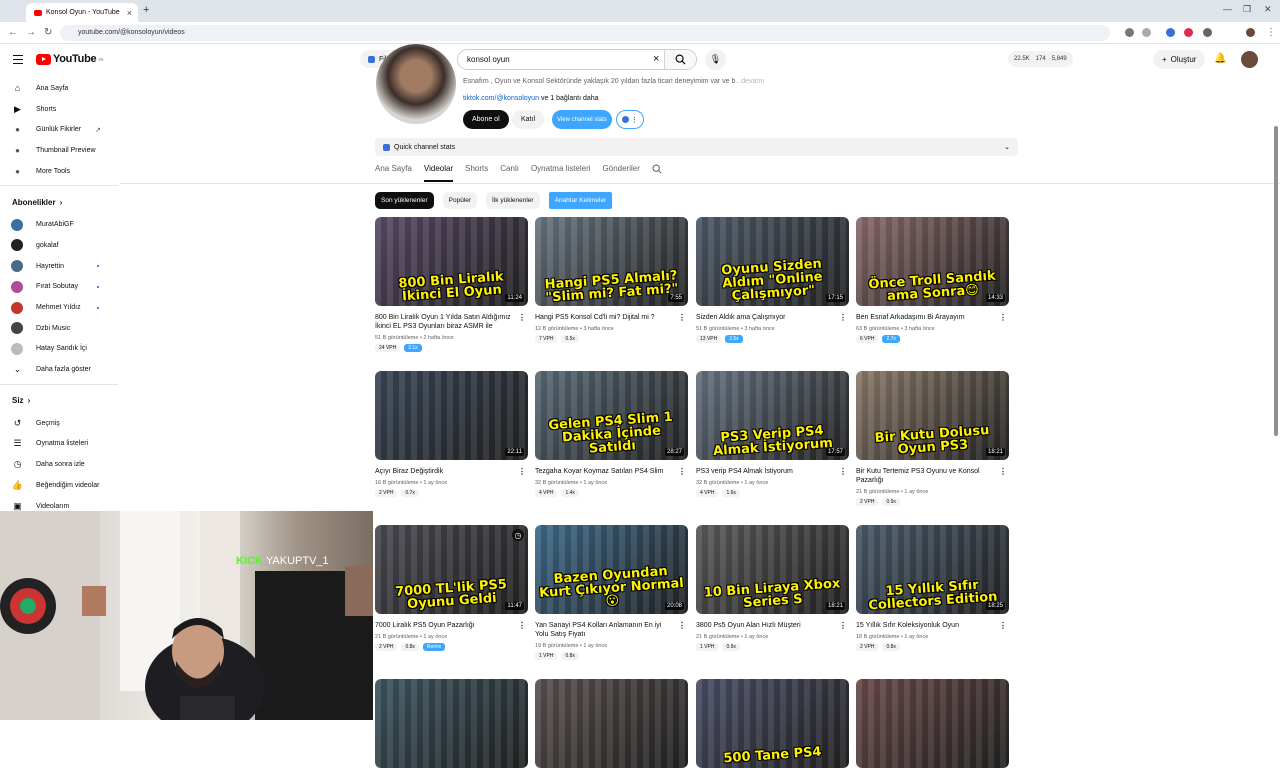 The width and height of the screenshot is (1280, 768). What do you see at coordinates (528, 119) in the screenshot?
I see `join-button: Katıl` at bounding box center [528, 119].